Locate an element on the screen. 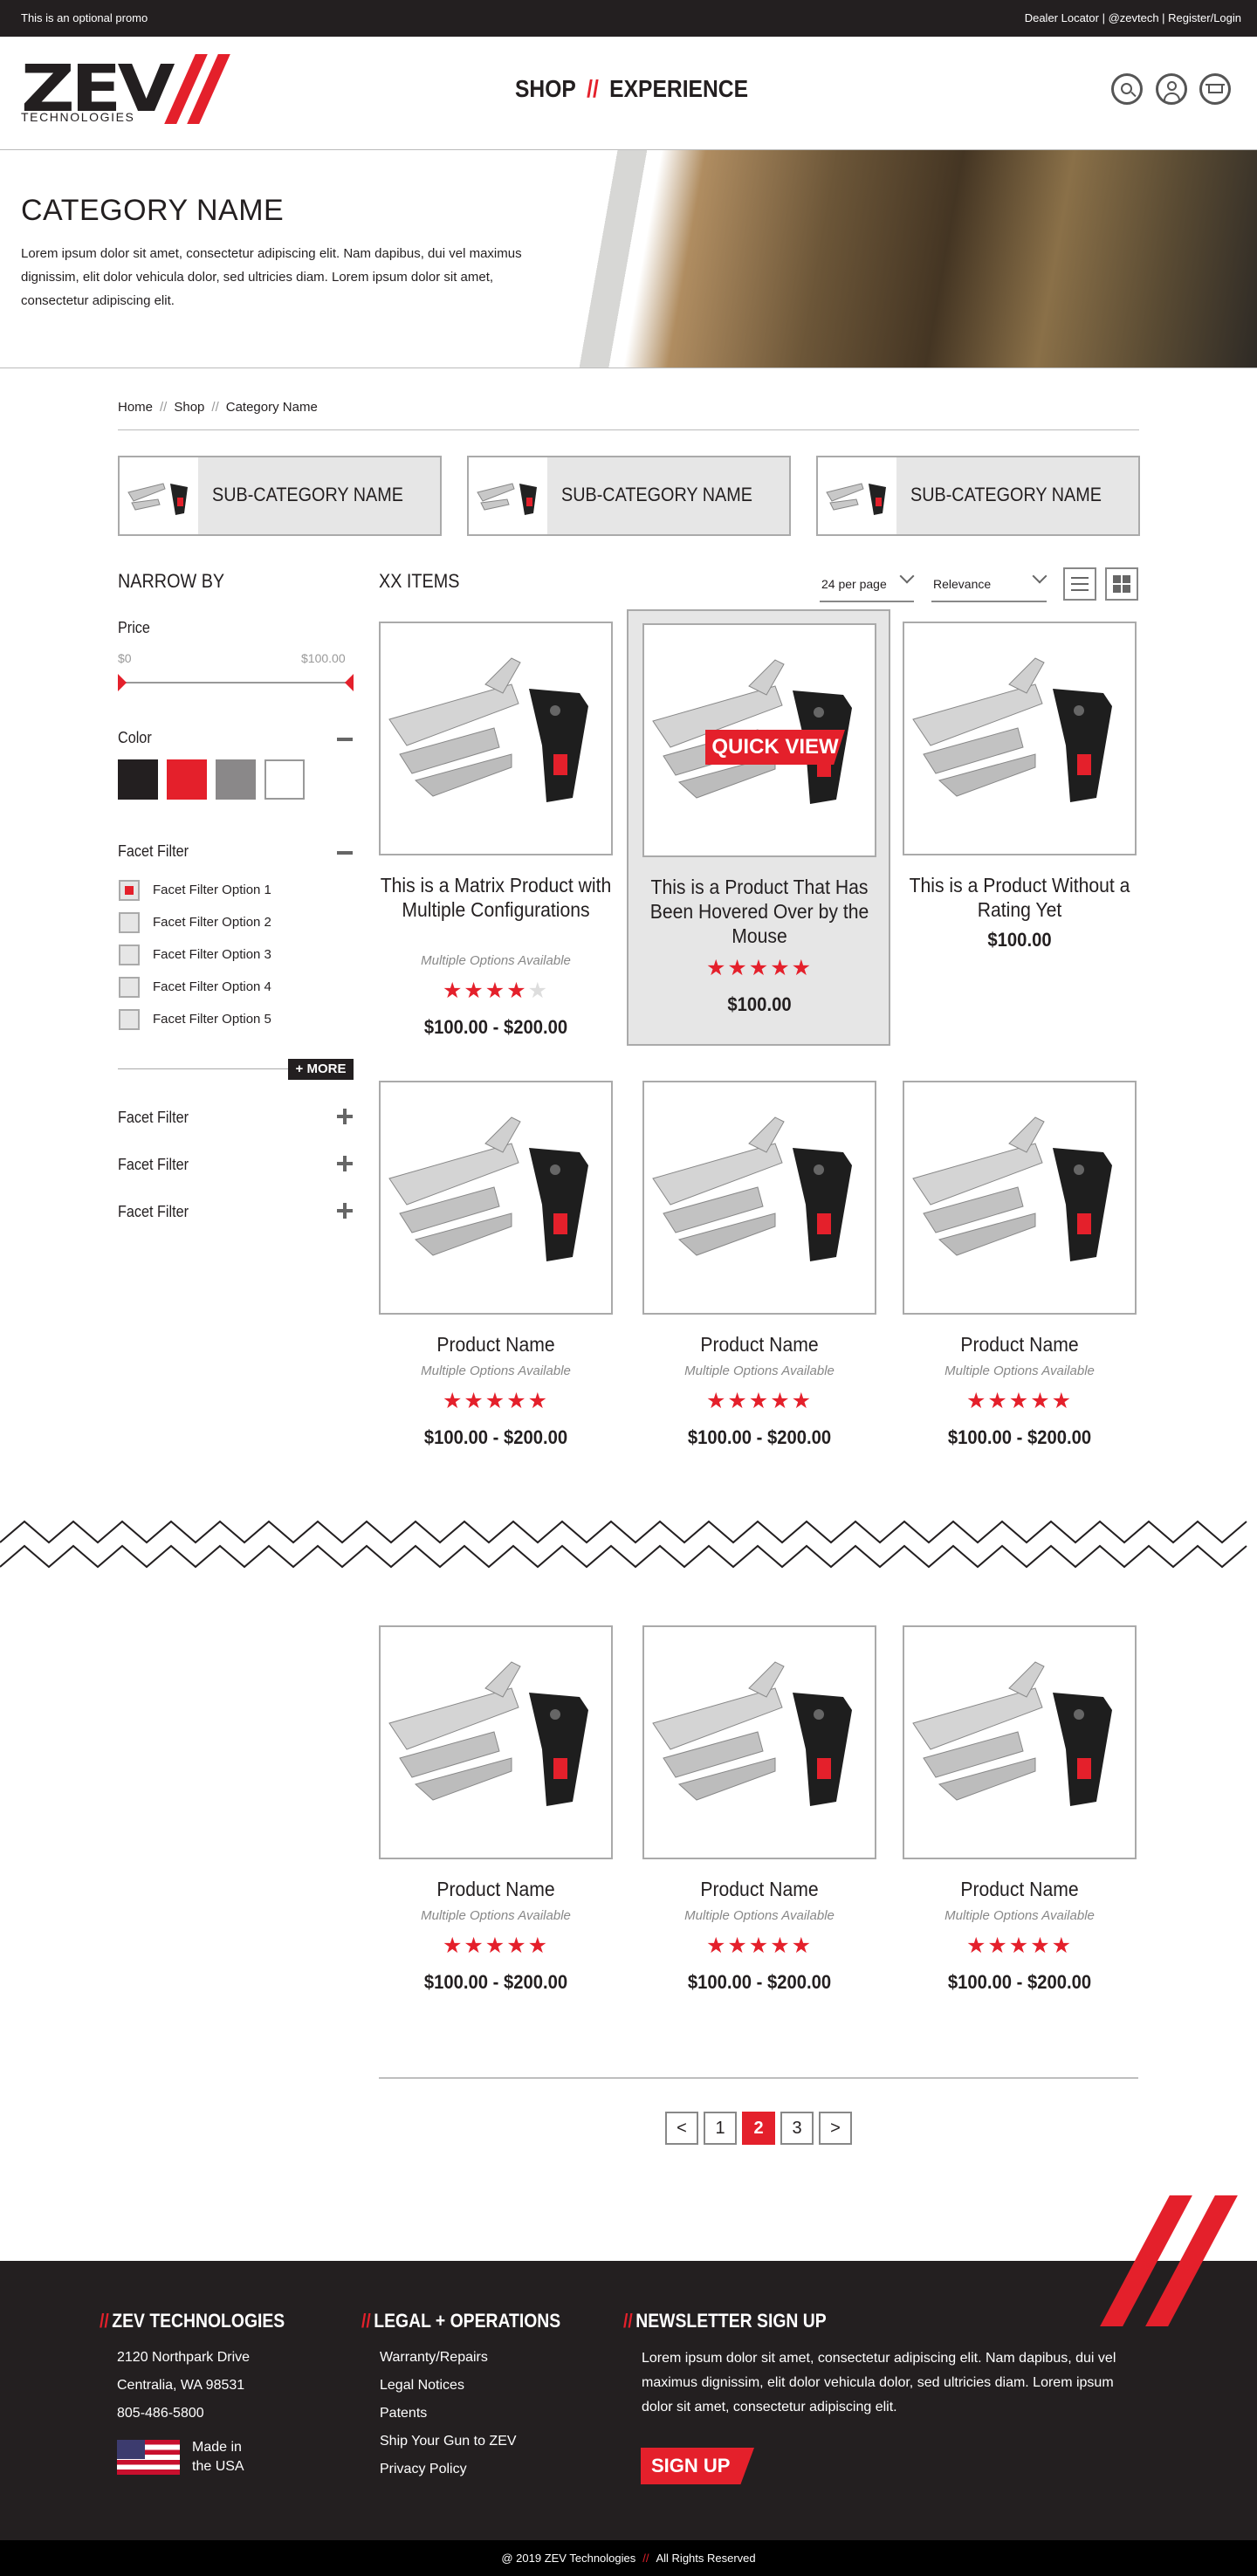  phone: 805-486-5800 is located at coordinates (160, 2413).